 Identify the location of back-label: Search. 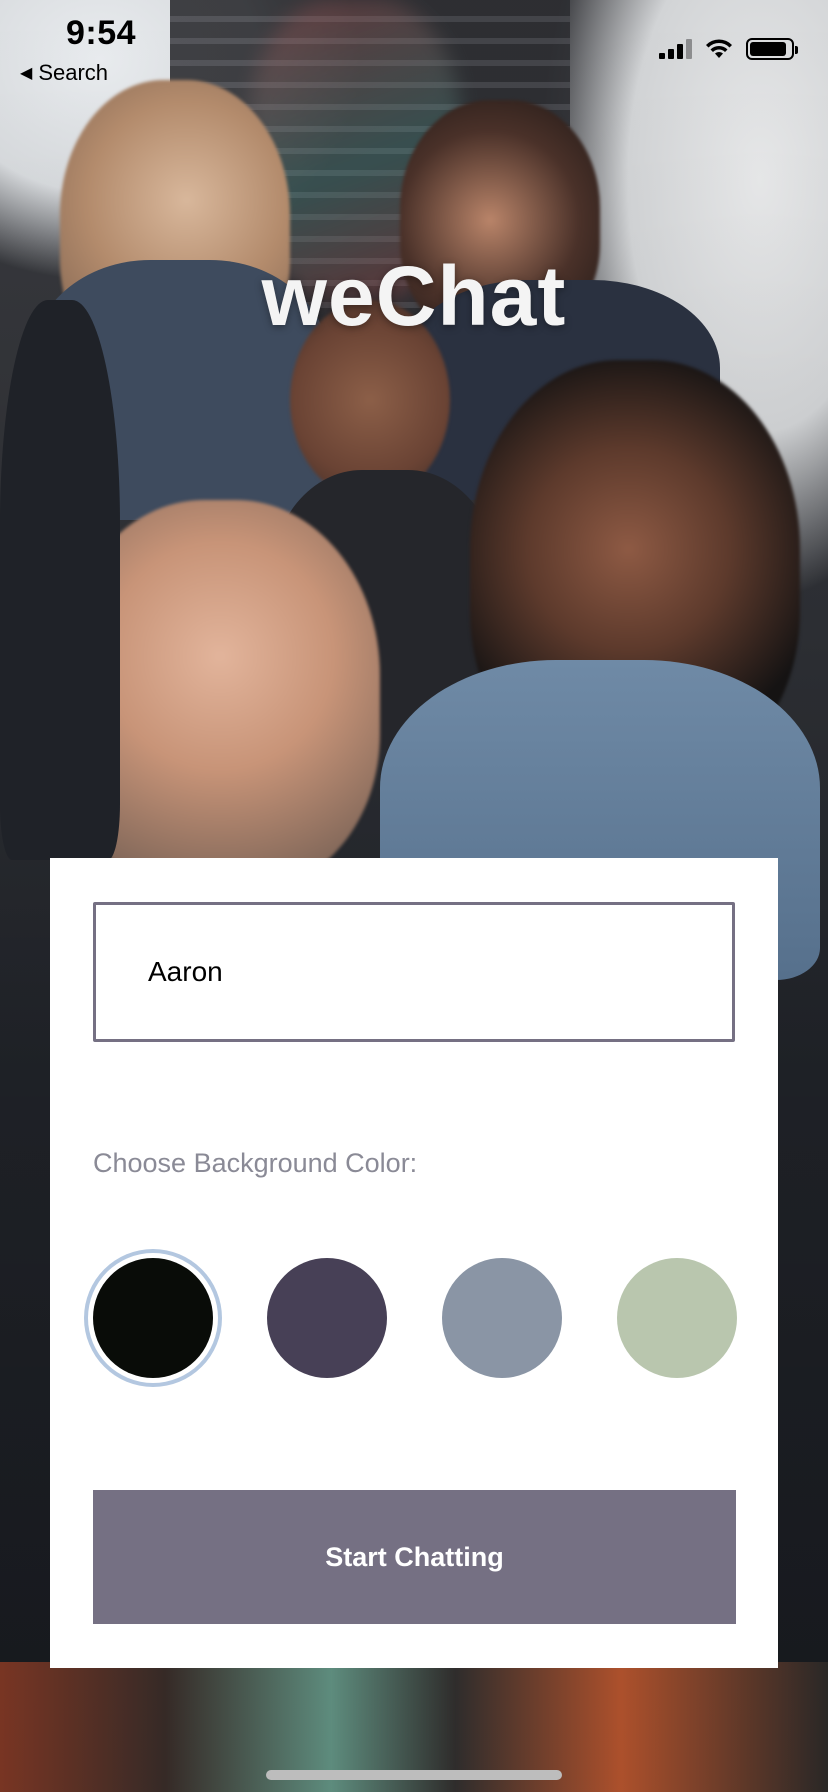
(73, 72).